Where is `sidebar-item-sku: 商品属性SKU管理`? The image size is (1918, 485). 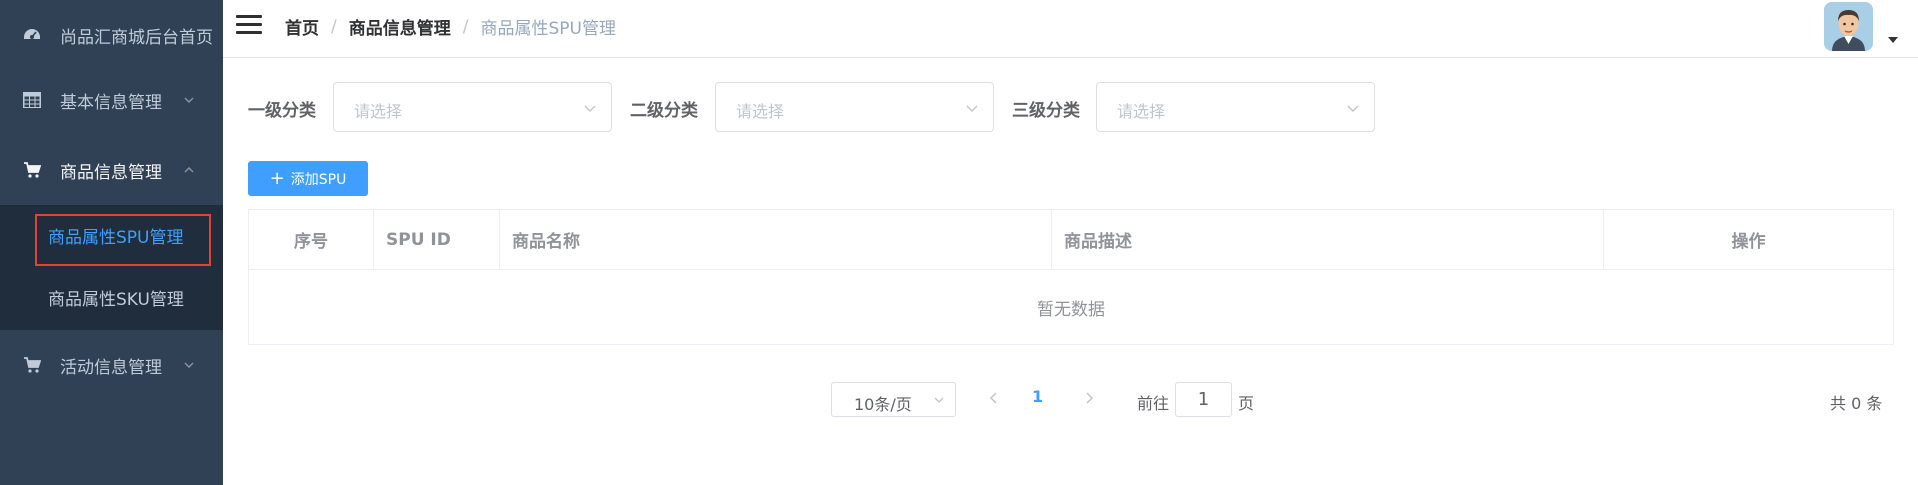 sidebar-item-sku: 商品属性SKU管理 is located at coordinates (111, 297).